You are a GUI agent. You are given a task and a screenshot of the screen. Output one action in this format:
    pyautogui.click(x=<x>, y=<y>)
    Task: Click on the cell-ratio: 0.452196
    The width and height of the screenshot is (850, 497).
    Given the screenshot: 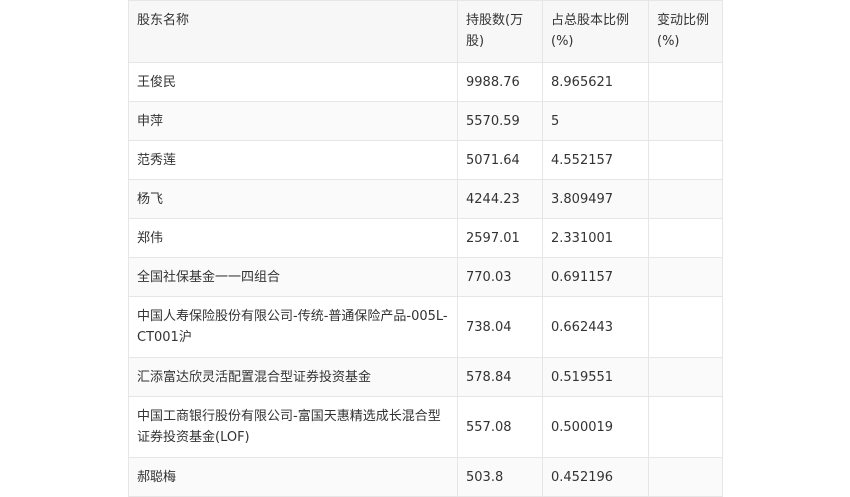 What is the action you would take?
    pyautogui.click(x=595, y=477)
    